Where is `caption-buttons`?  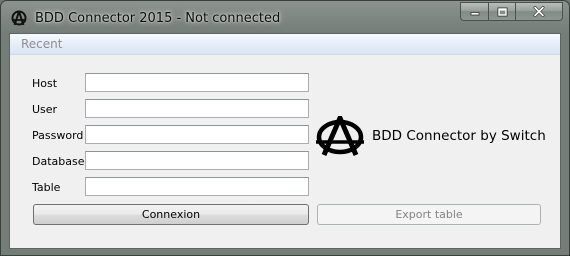 caption-buttons is located at coordinates (511, 12).